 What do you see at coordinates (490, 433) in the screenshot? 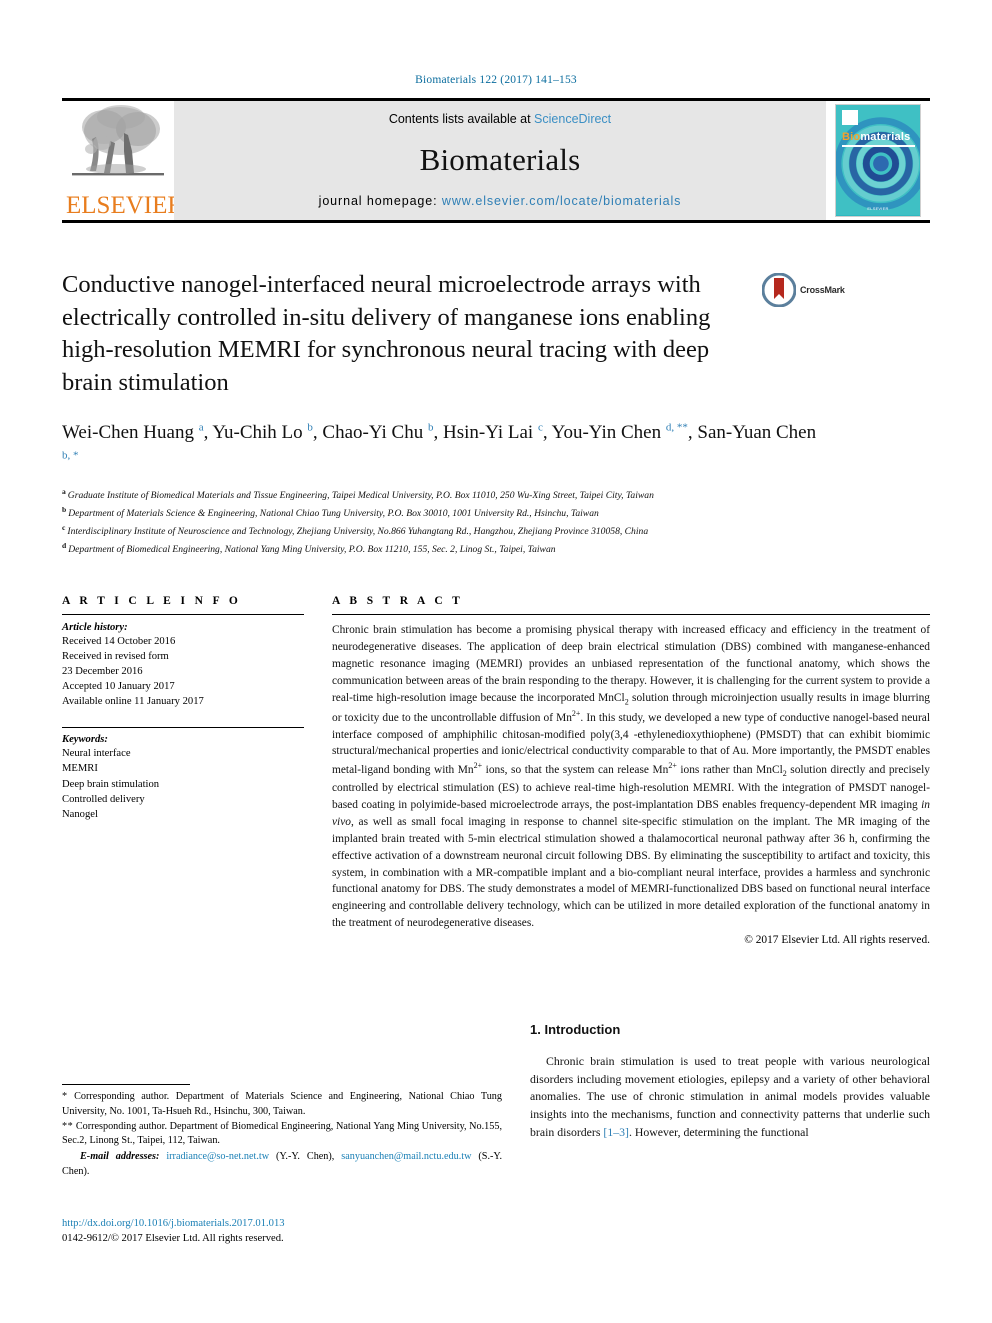
I see `author-name: Hsin-Yi Lai` at bounding box center [490, 433].